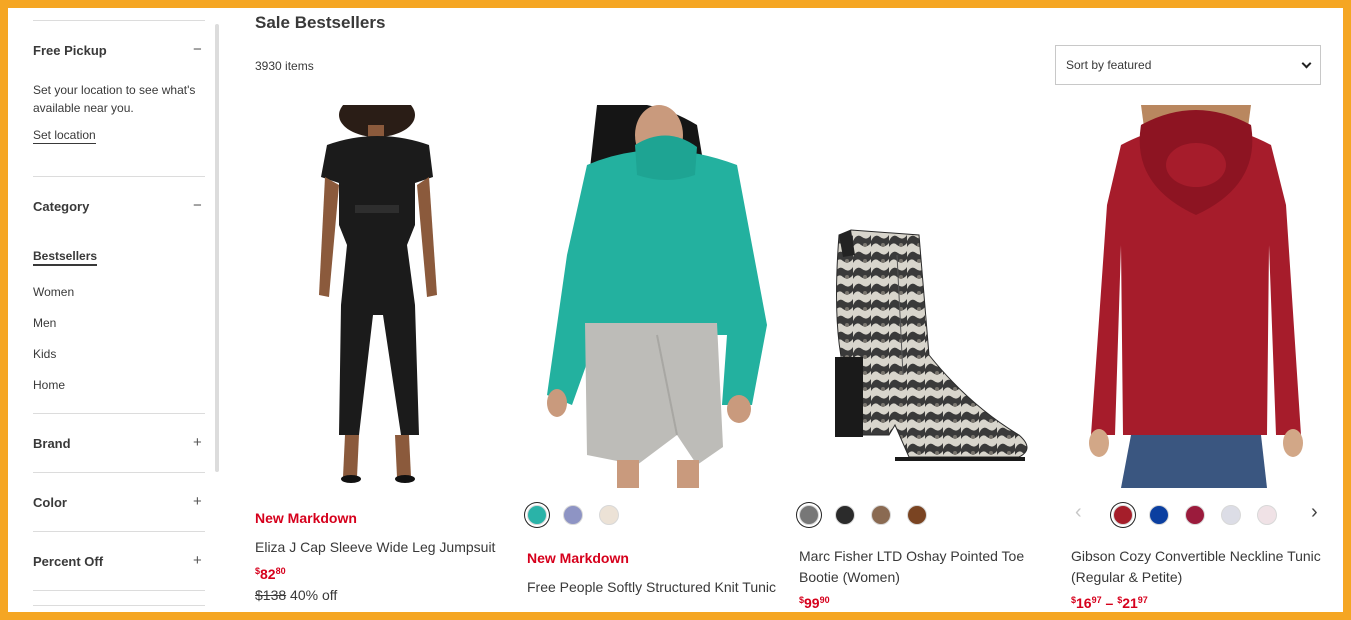 Image resolution: width=1351 pixels, height=620 pixels. What do you see at coordinates (52, 443) in the screenshot?
I see `brand-heading: Brand` at bounding box center [52, 443].